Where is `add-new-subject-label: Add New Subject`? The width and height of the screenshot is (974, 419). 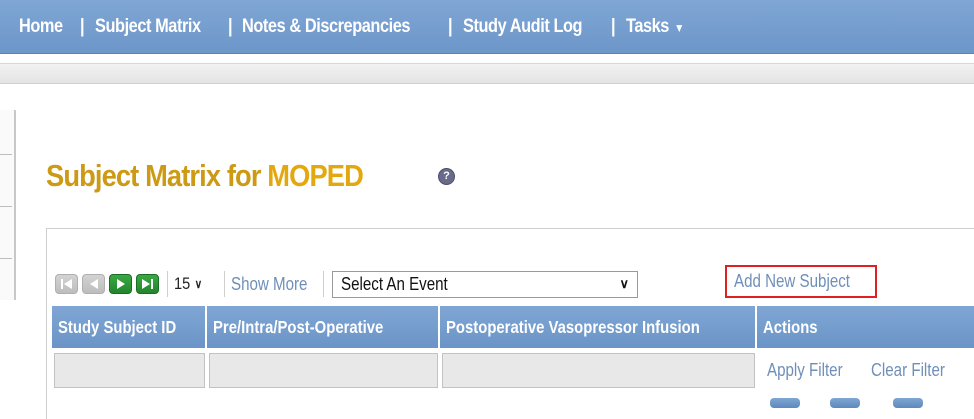
add-new-subject-label: Add New Subject is located at coordinates (792, 281).